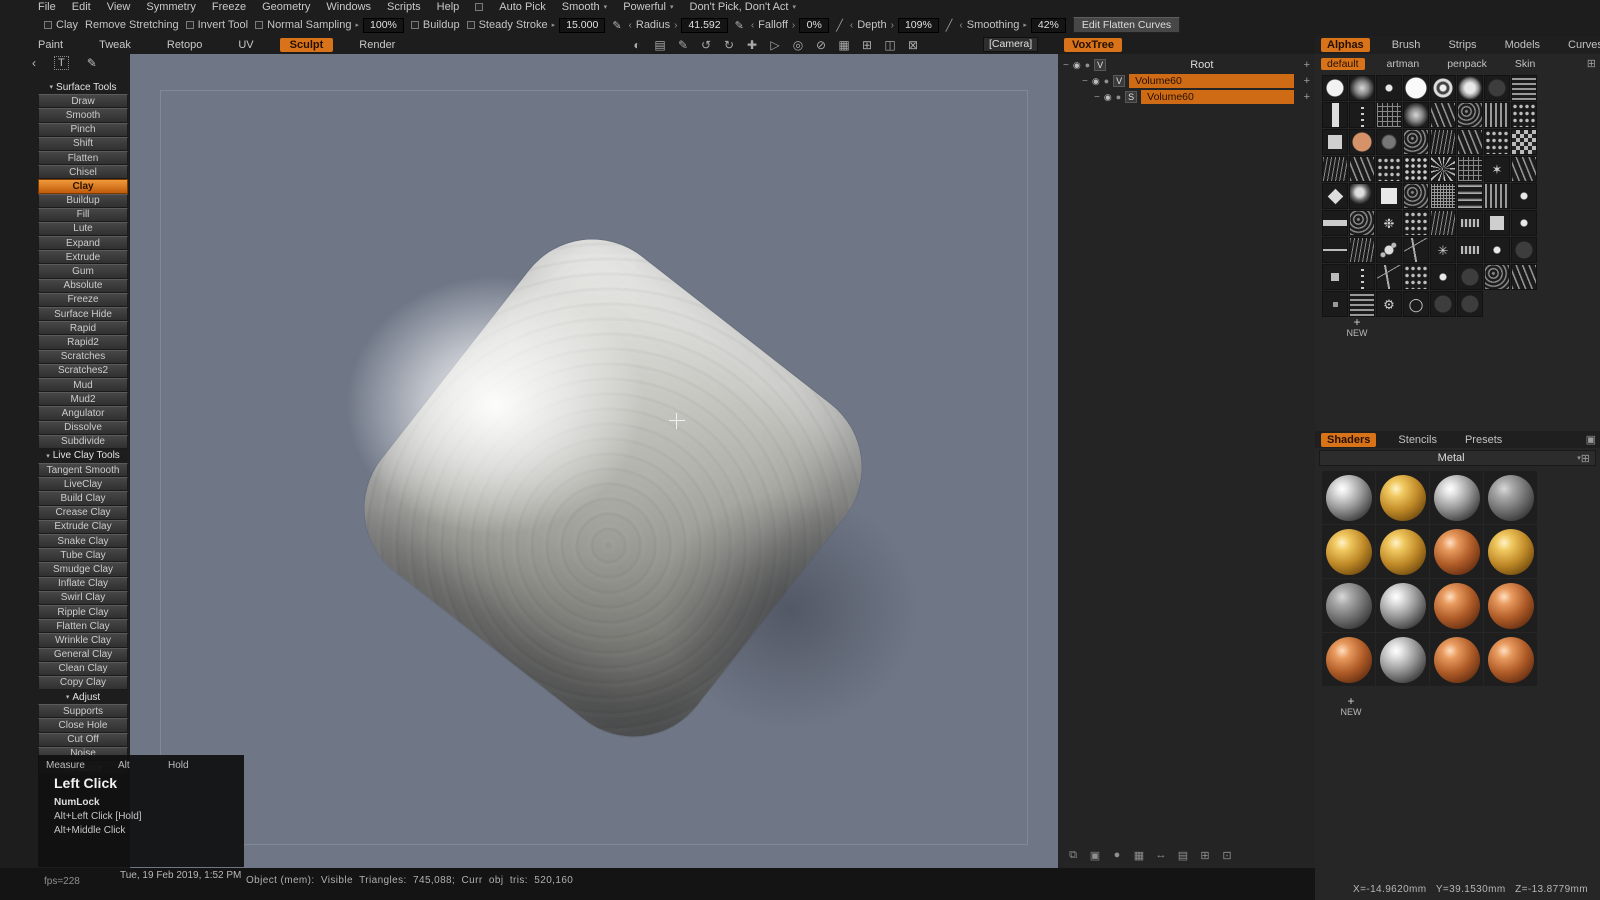 Image resolution: width=1600 pixels, height=900 pixels. Describe the element at coordinates (1161, 855) in the screenshot. I see `swap-icon: ↔` at that location.